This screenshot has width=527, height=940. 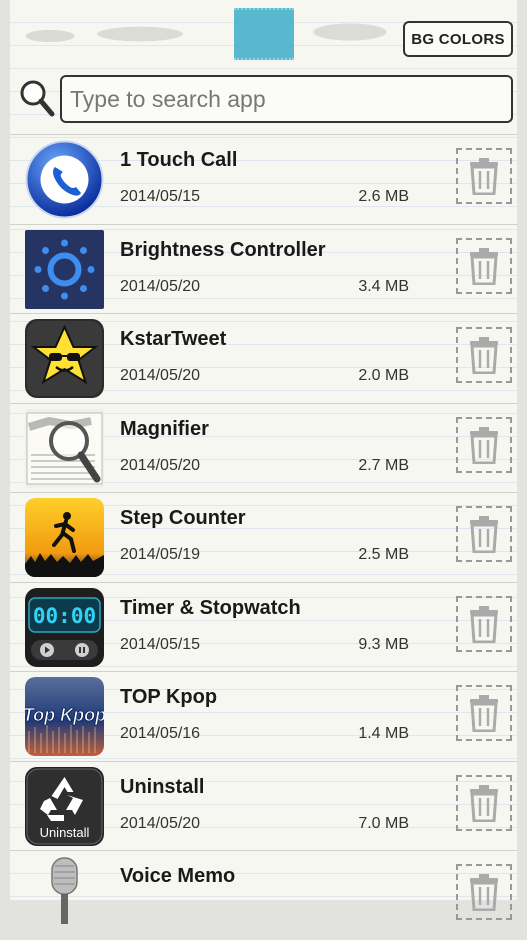 I want to click on timer-display: 00:00, so click(x=64, y=616).